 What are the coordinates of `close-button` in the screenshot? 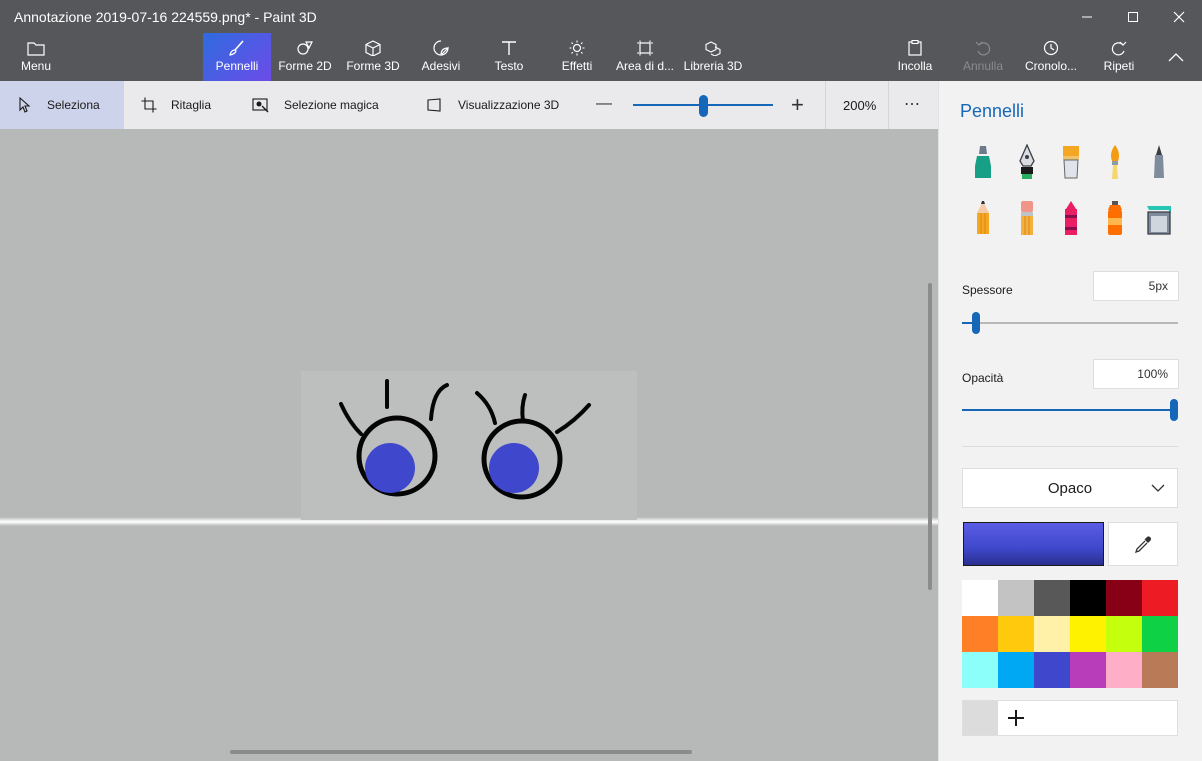 It's located at (1179, 16).